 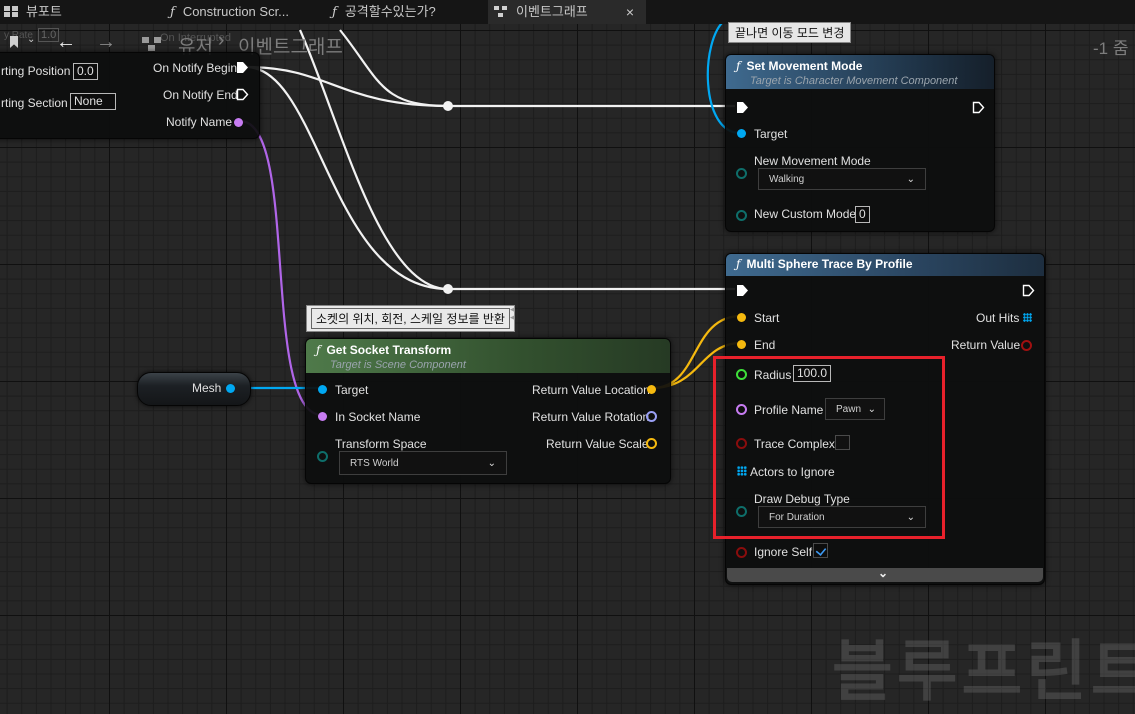 I want to click on custom-mode-input: 0, so click(x=862, y=214).